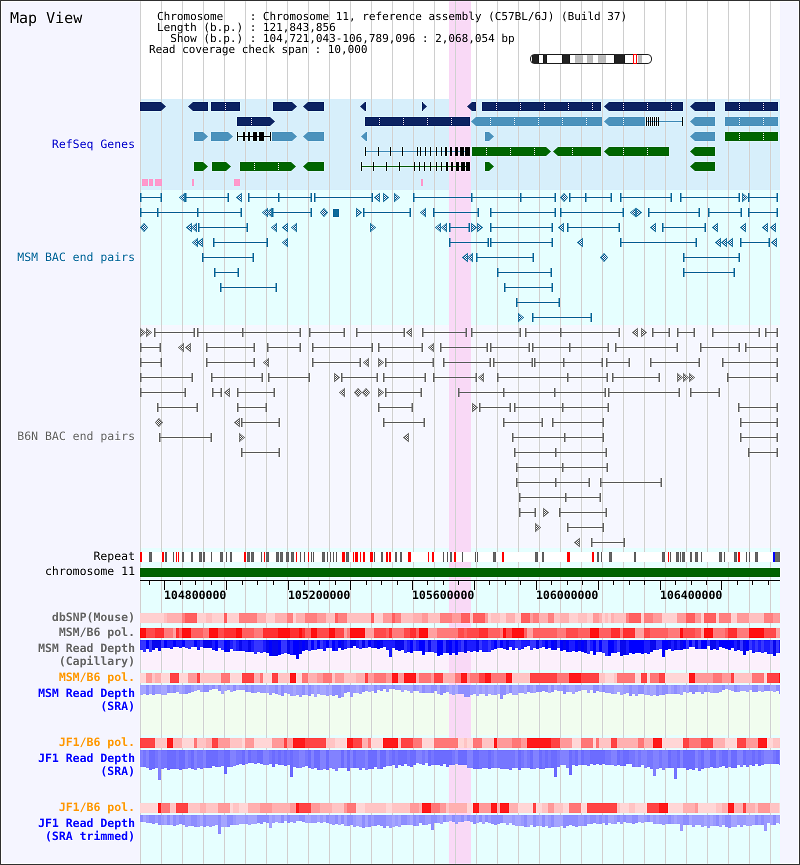 This screenshot has width=800, height=865. Describe the element at coordinates (228, 49) in the screenshot. I see `info-label: Read coverage check span` at that location.